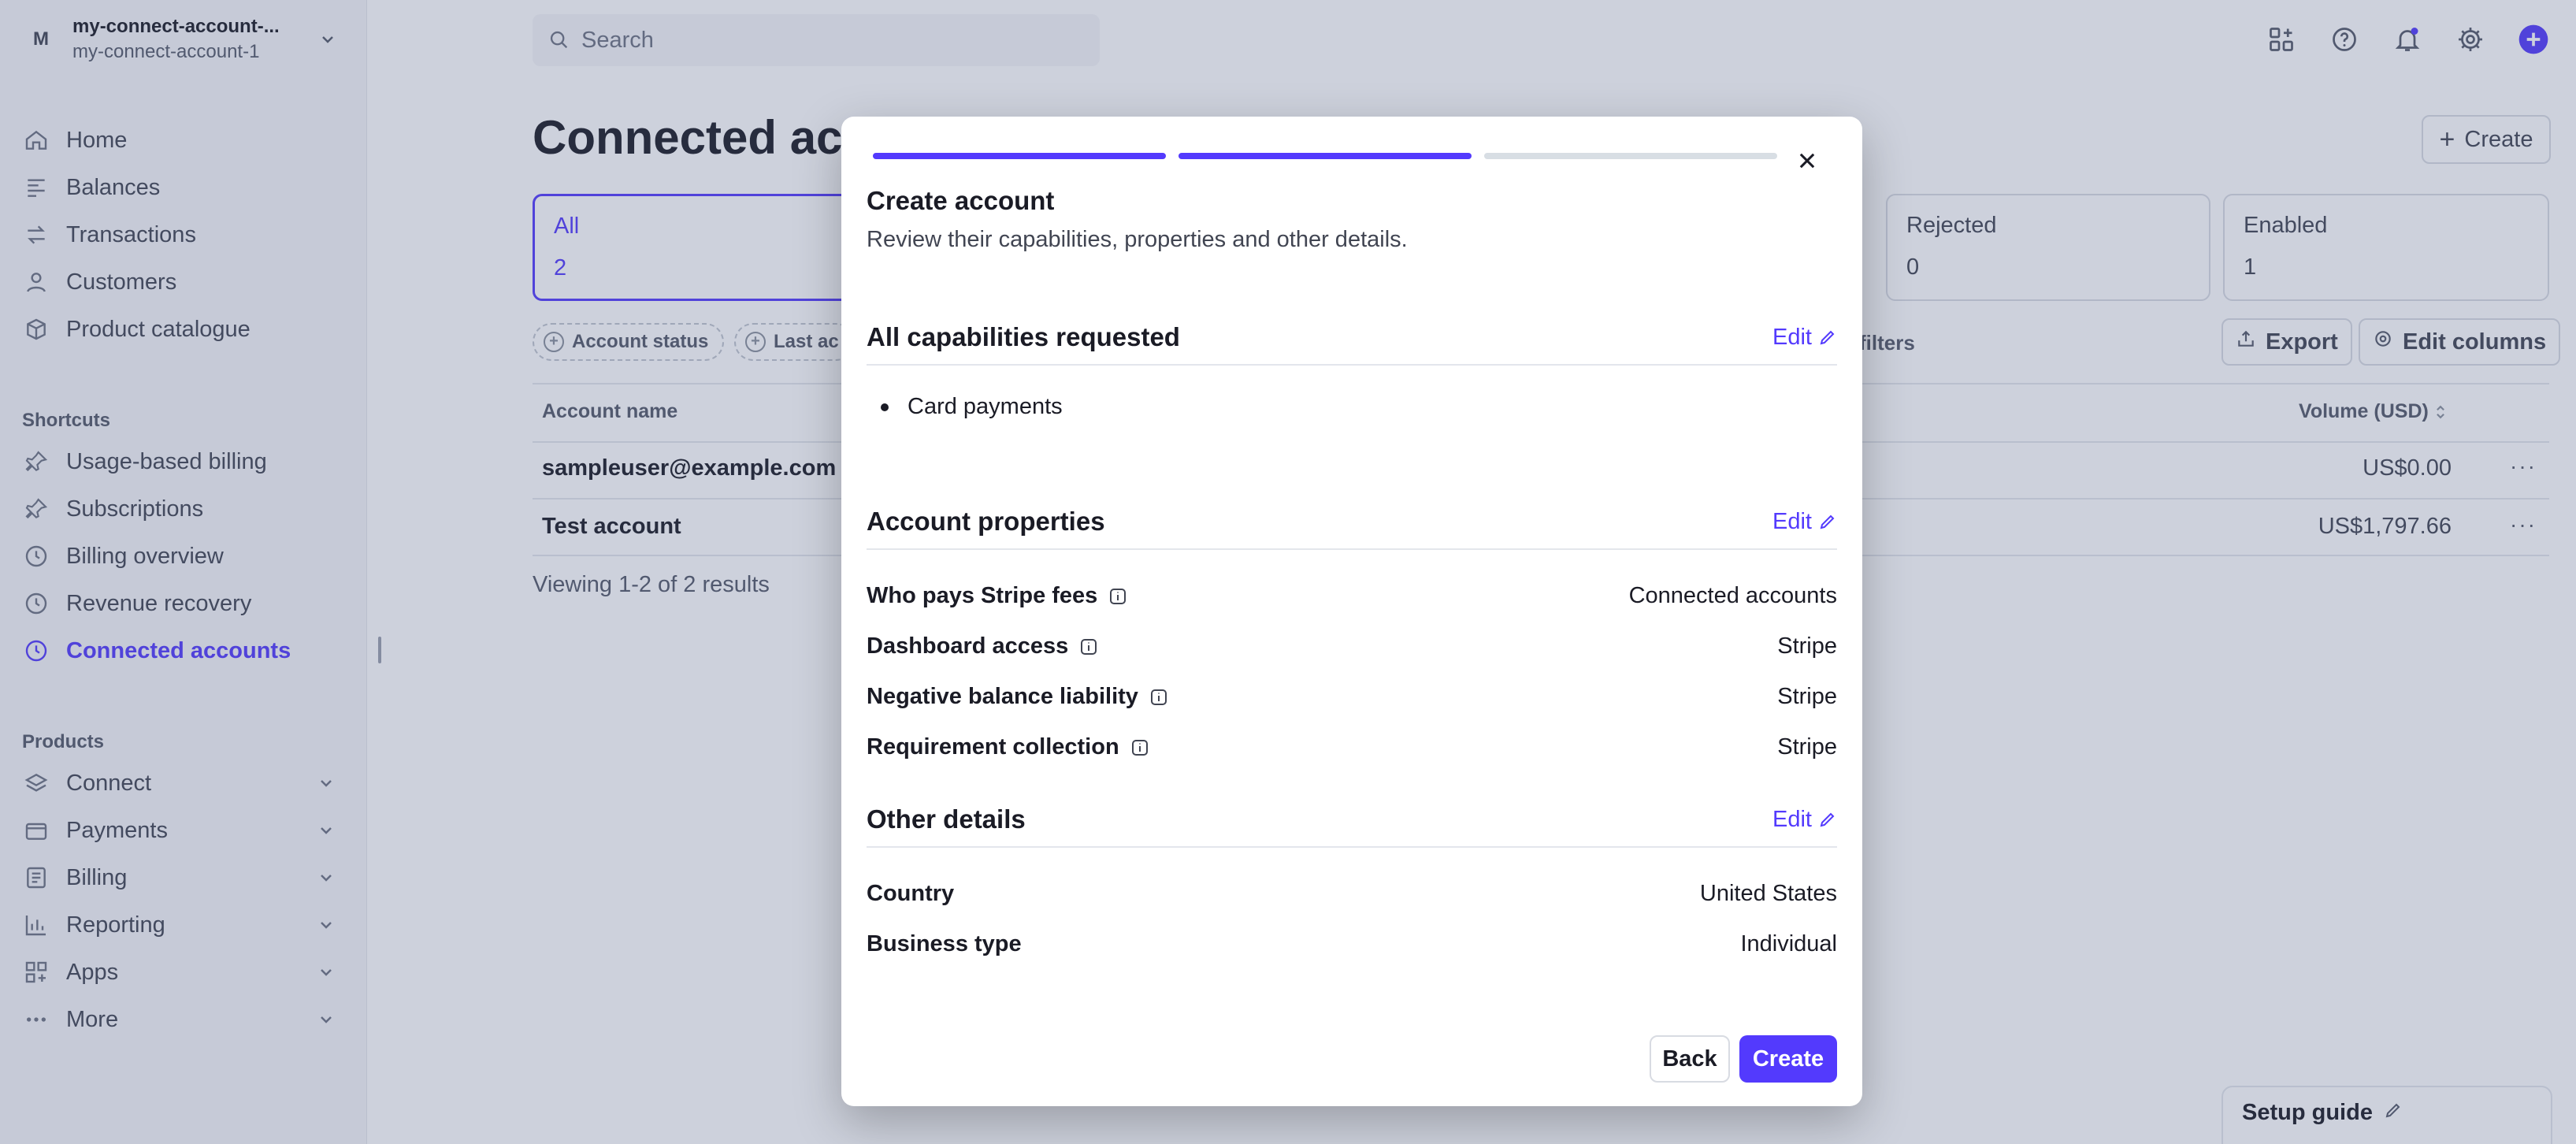  I want to click on detail-key: Business type, so click(944, 943).